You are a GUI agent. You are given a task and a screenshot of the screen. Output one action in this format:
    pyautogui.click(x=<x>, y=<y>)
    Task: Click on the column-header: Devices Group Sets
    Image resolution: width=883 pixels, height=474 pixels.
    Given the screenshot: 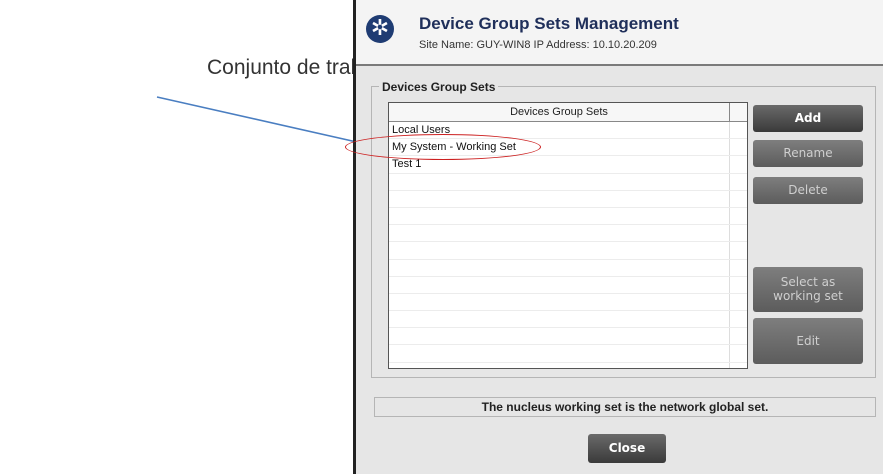 What is the action you would take?
    pyautogui.click(x=559, y=112)
    